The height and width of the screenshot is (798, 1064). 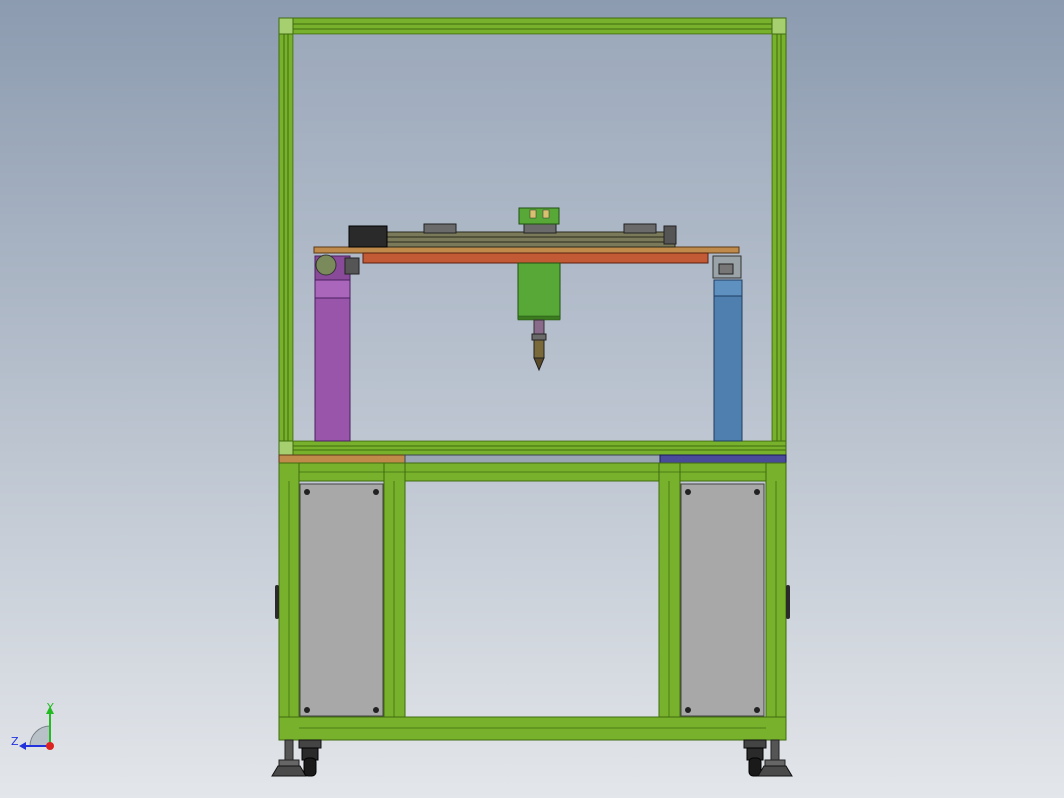 I want to click on spindle-chuck, so click(x=539, y=349).